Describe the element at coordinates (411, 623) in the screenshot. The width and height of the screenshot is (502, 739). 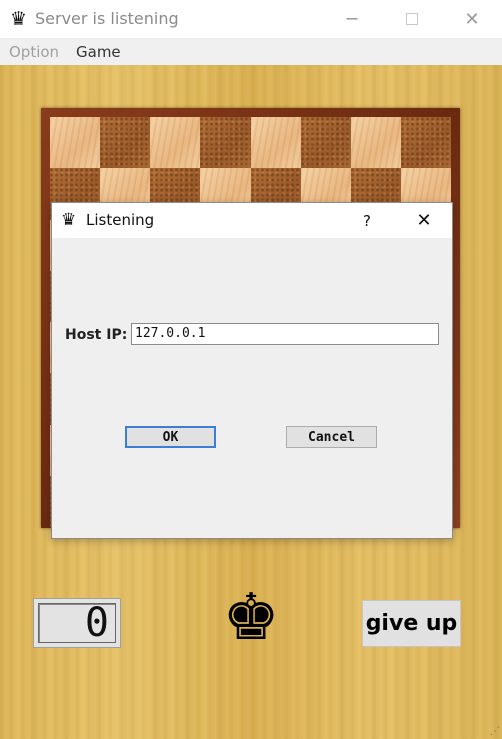
I see `give-up-button: give up` at that location.